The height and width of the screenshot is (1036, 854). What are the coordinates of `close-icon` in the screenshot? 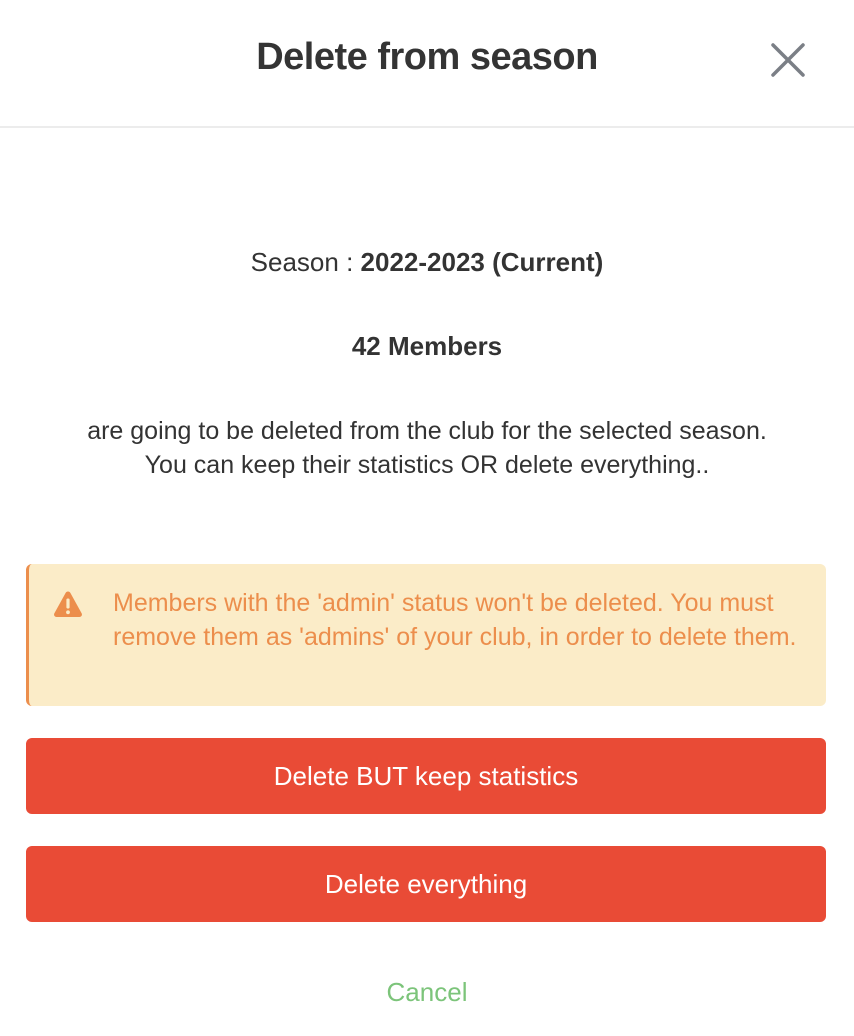 It's located at (788, 60).